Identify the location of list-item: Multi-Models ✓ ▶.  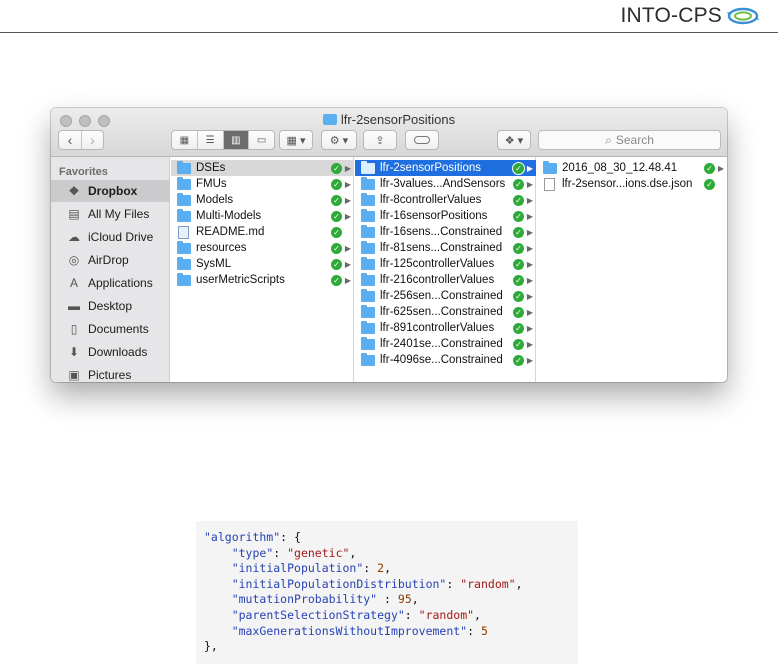
(262, 216).